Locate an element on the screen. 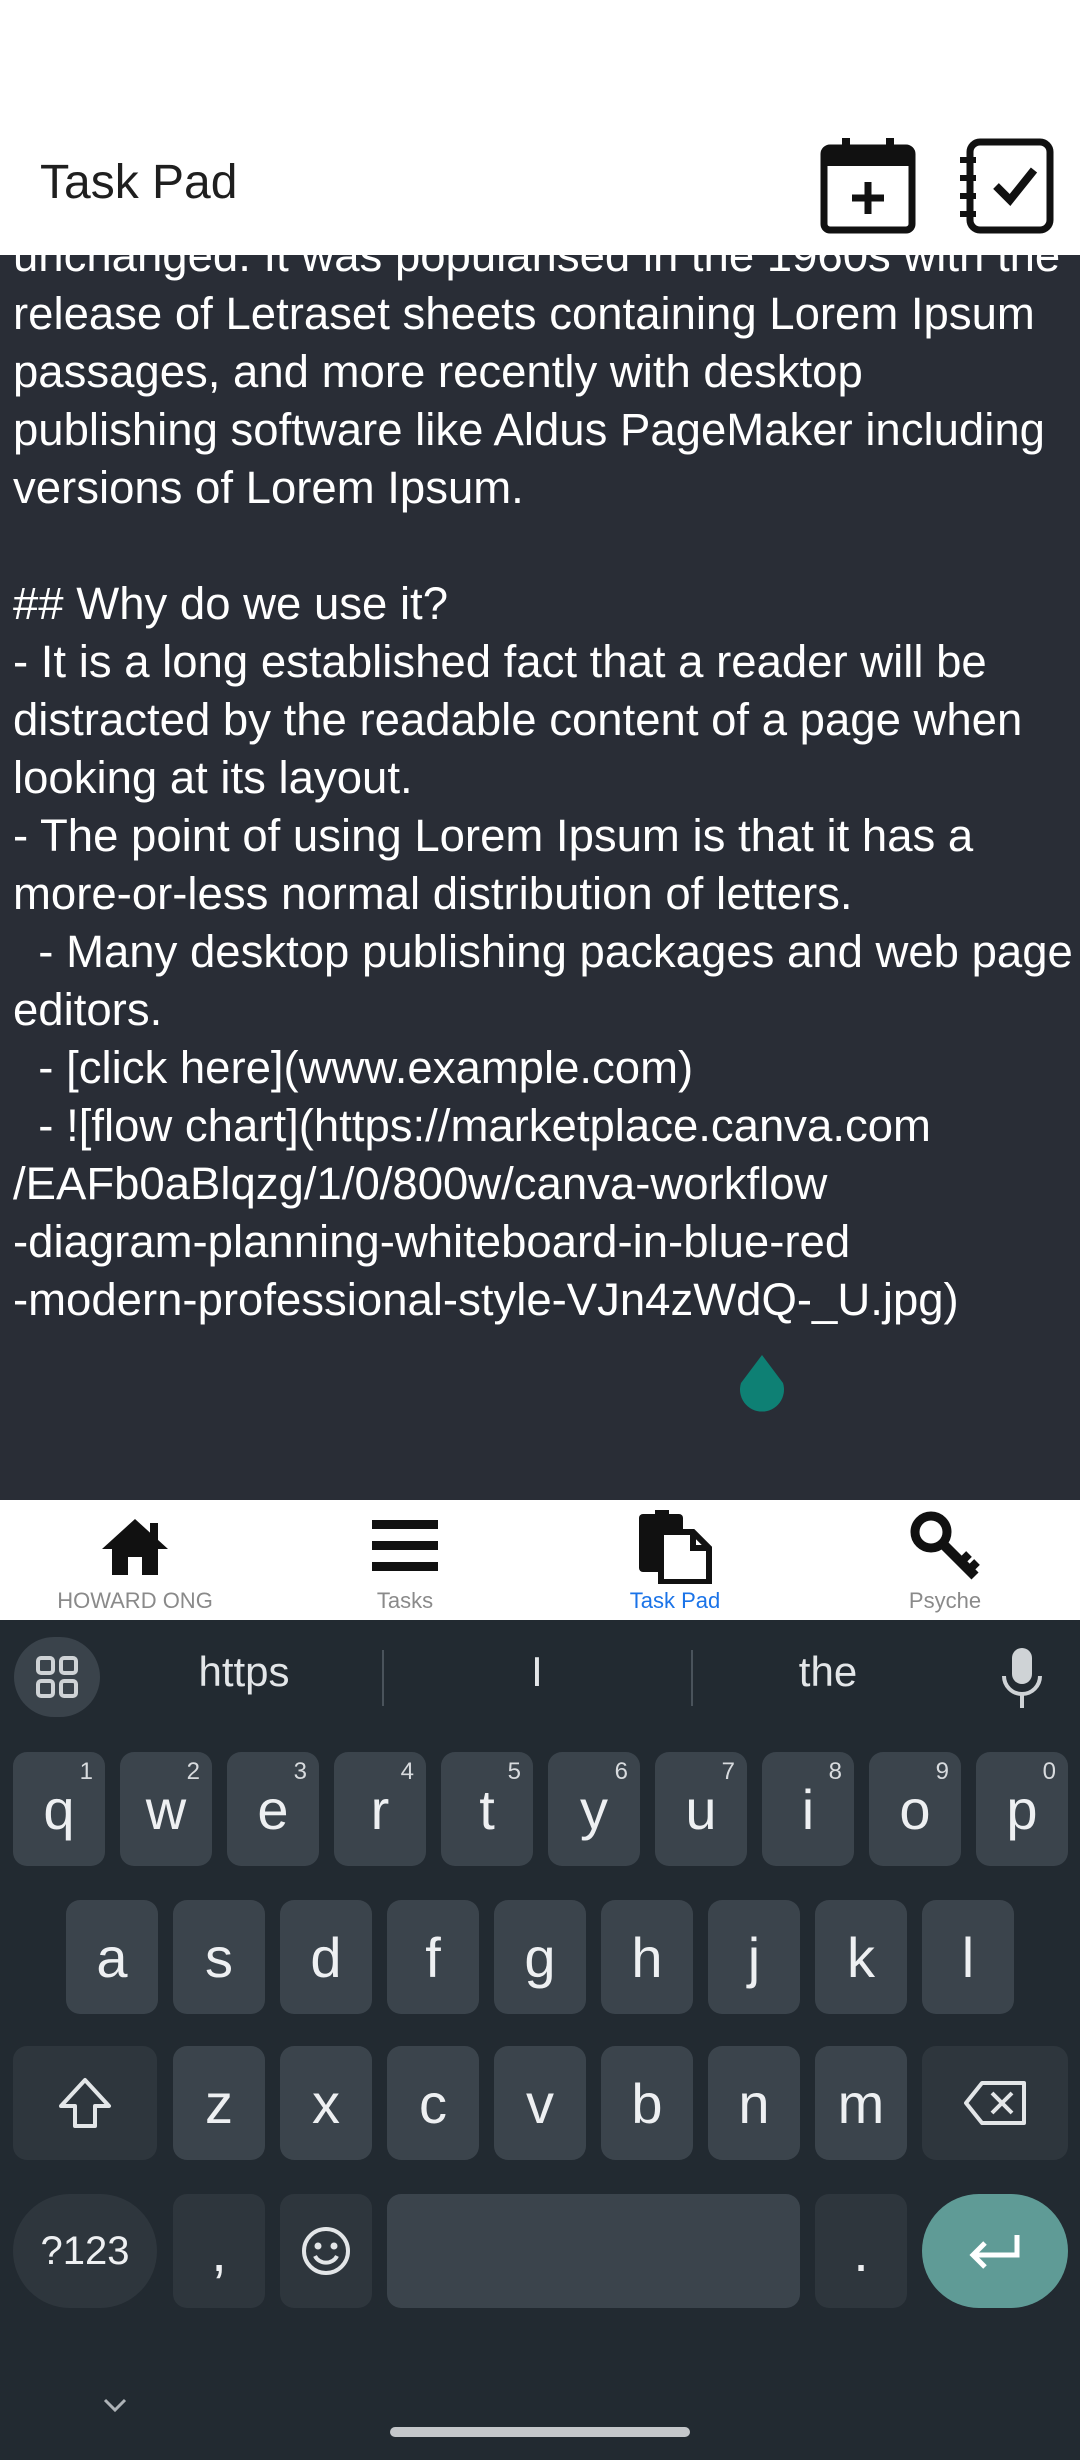 The width and height of the screenshot is (1080, 2460). calendar-add-icon is located at coordinates (868, 186).